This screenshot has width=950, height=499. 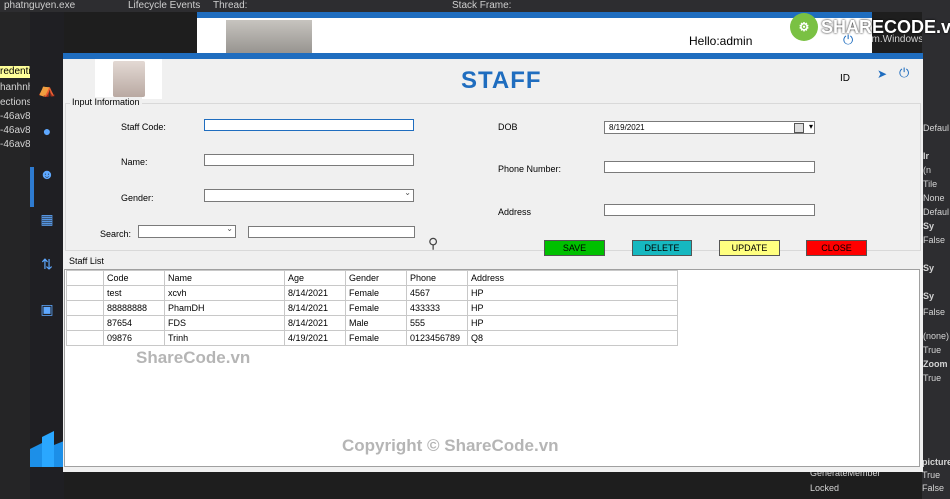 I want to click on prop-value: Ir, so click(x=926, y=156).